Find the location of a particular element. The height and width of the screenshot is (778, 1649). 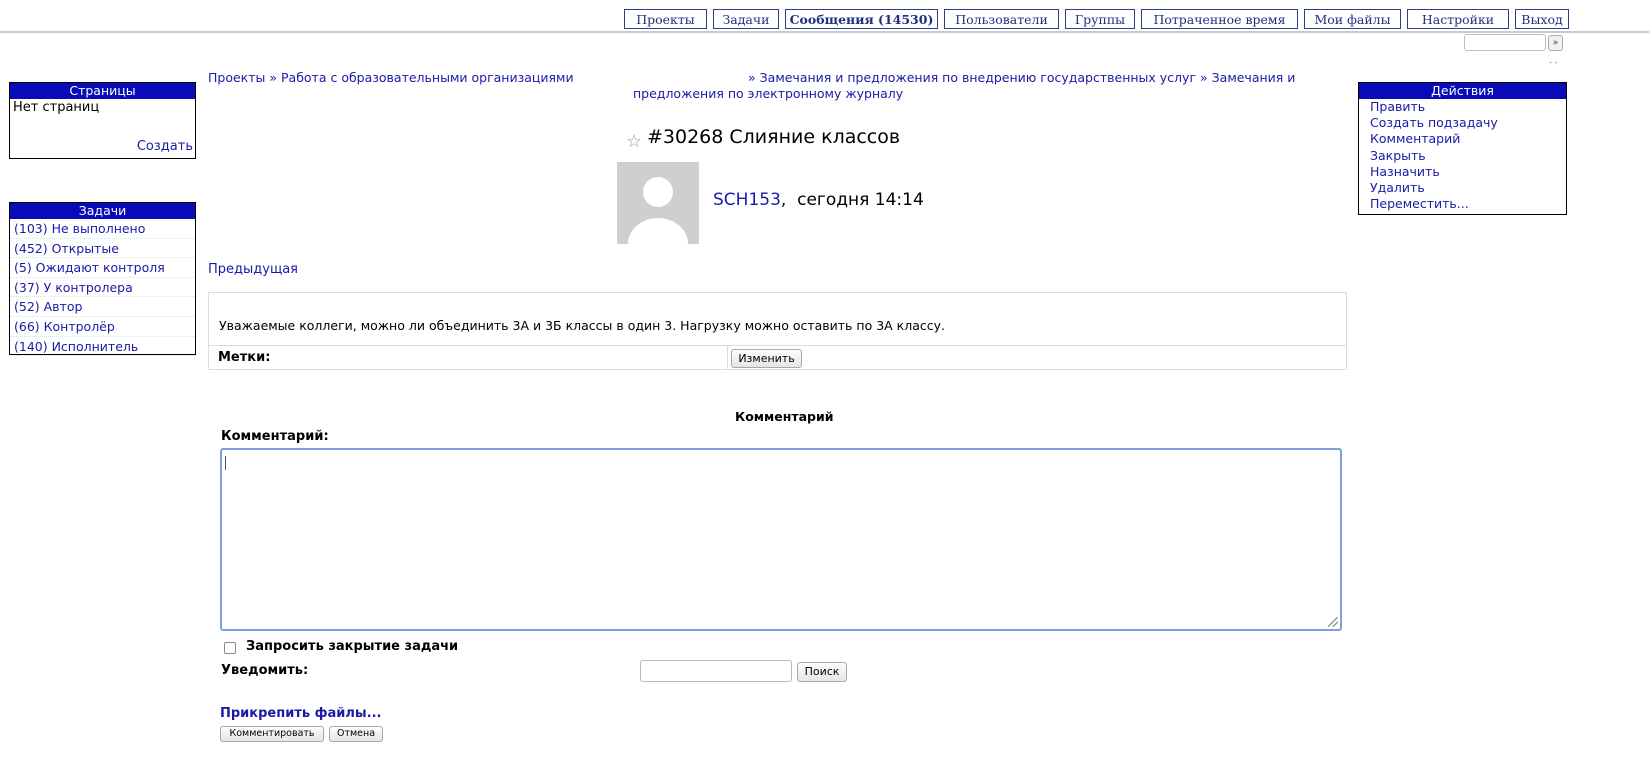

tab-users: Пользователи is located at coordinates (1001, 19).